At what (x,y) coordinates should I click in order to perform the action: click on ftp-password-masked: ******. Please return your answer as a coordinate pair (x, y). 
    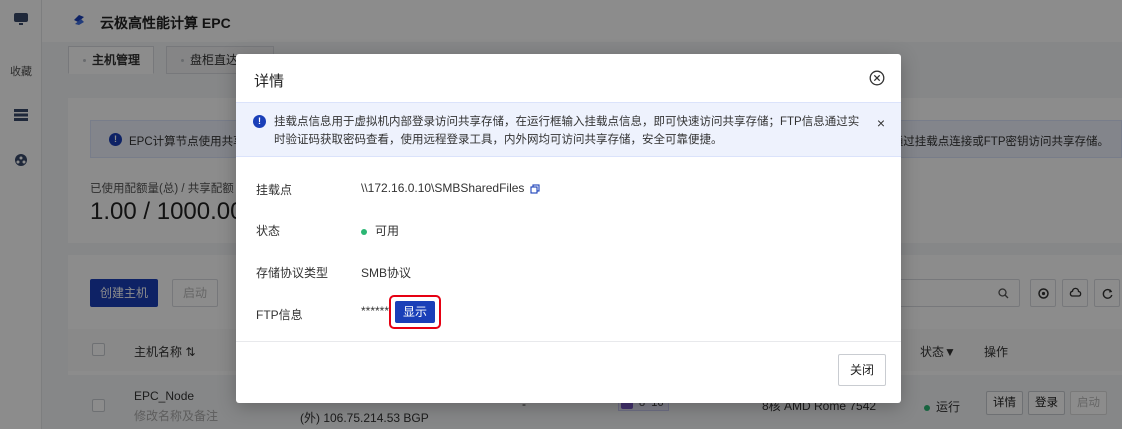
    Looking at the image, I should click on (375, 311).